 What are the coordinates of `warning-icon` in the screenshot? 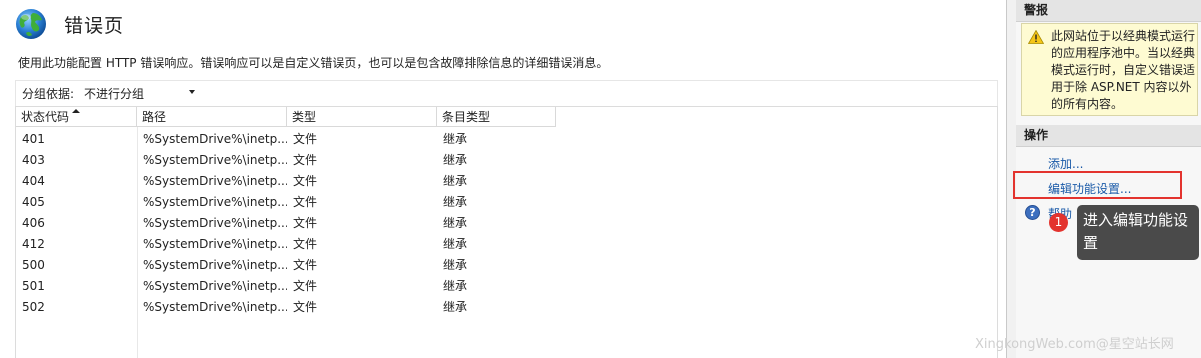 It's located at (1036, 37).